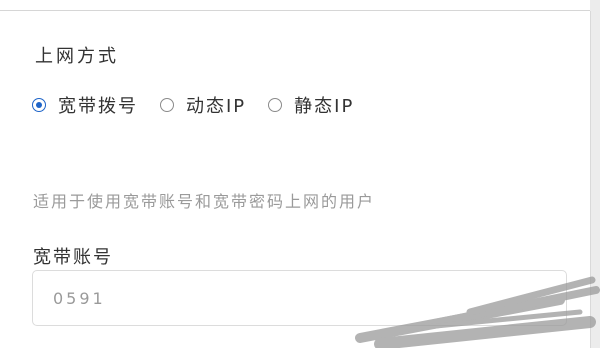 The height and width of the screenshot is (348, 600). Describe the element at coordinates (98, 106) in the screenshot. I see `radio-label-pppoe: 宽带拨号` at that location.